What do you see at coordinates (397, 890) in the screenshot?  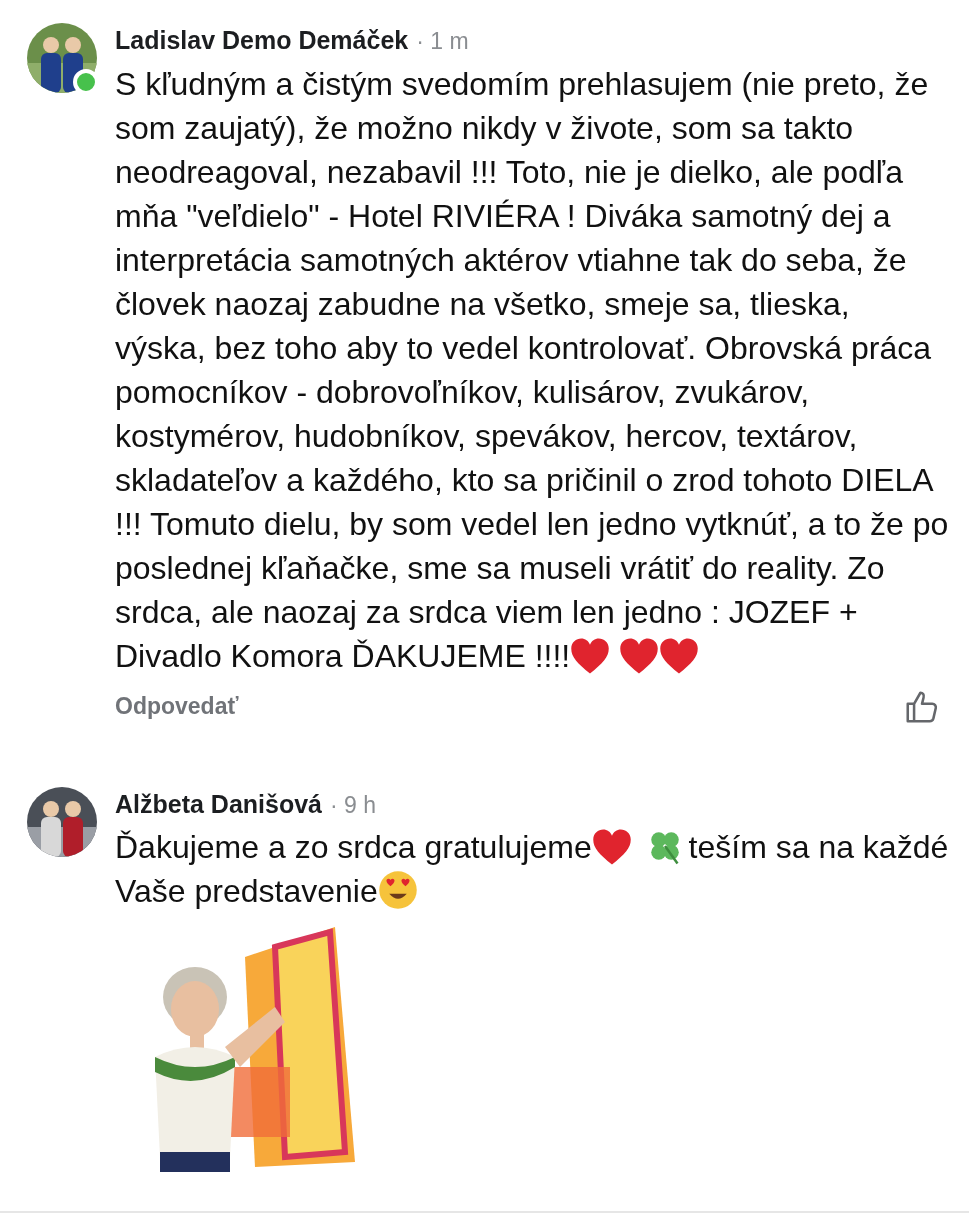 I see `heart-eyes-emoji-icon` at bounding box center [397, 890].